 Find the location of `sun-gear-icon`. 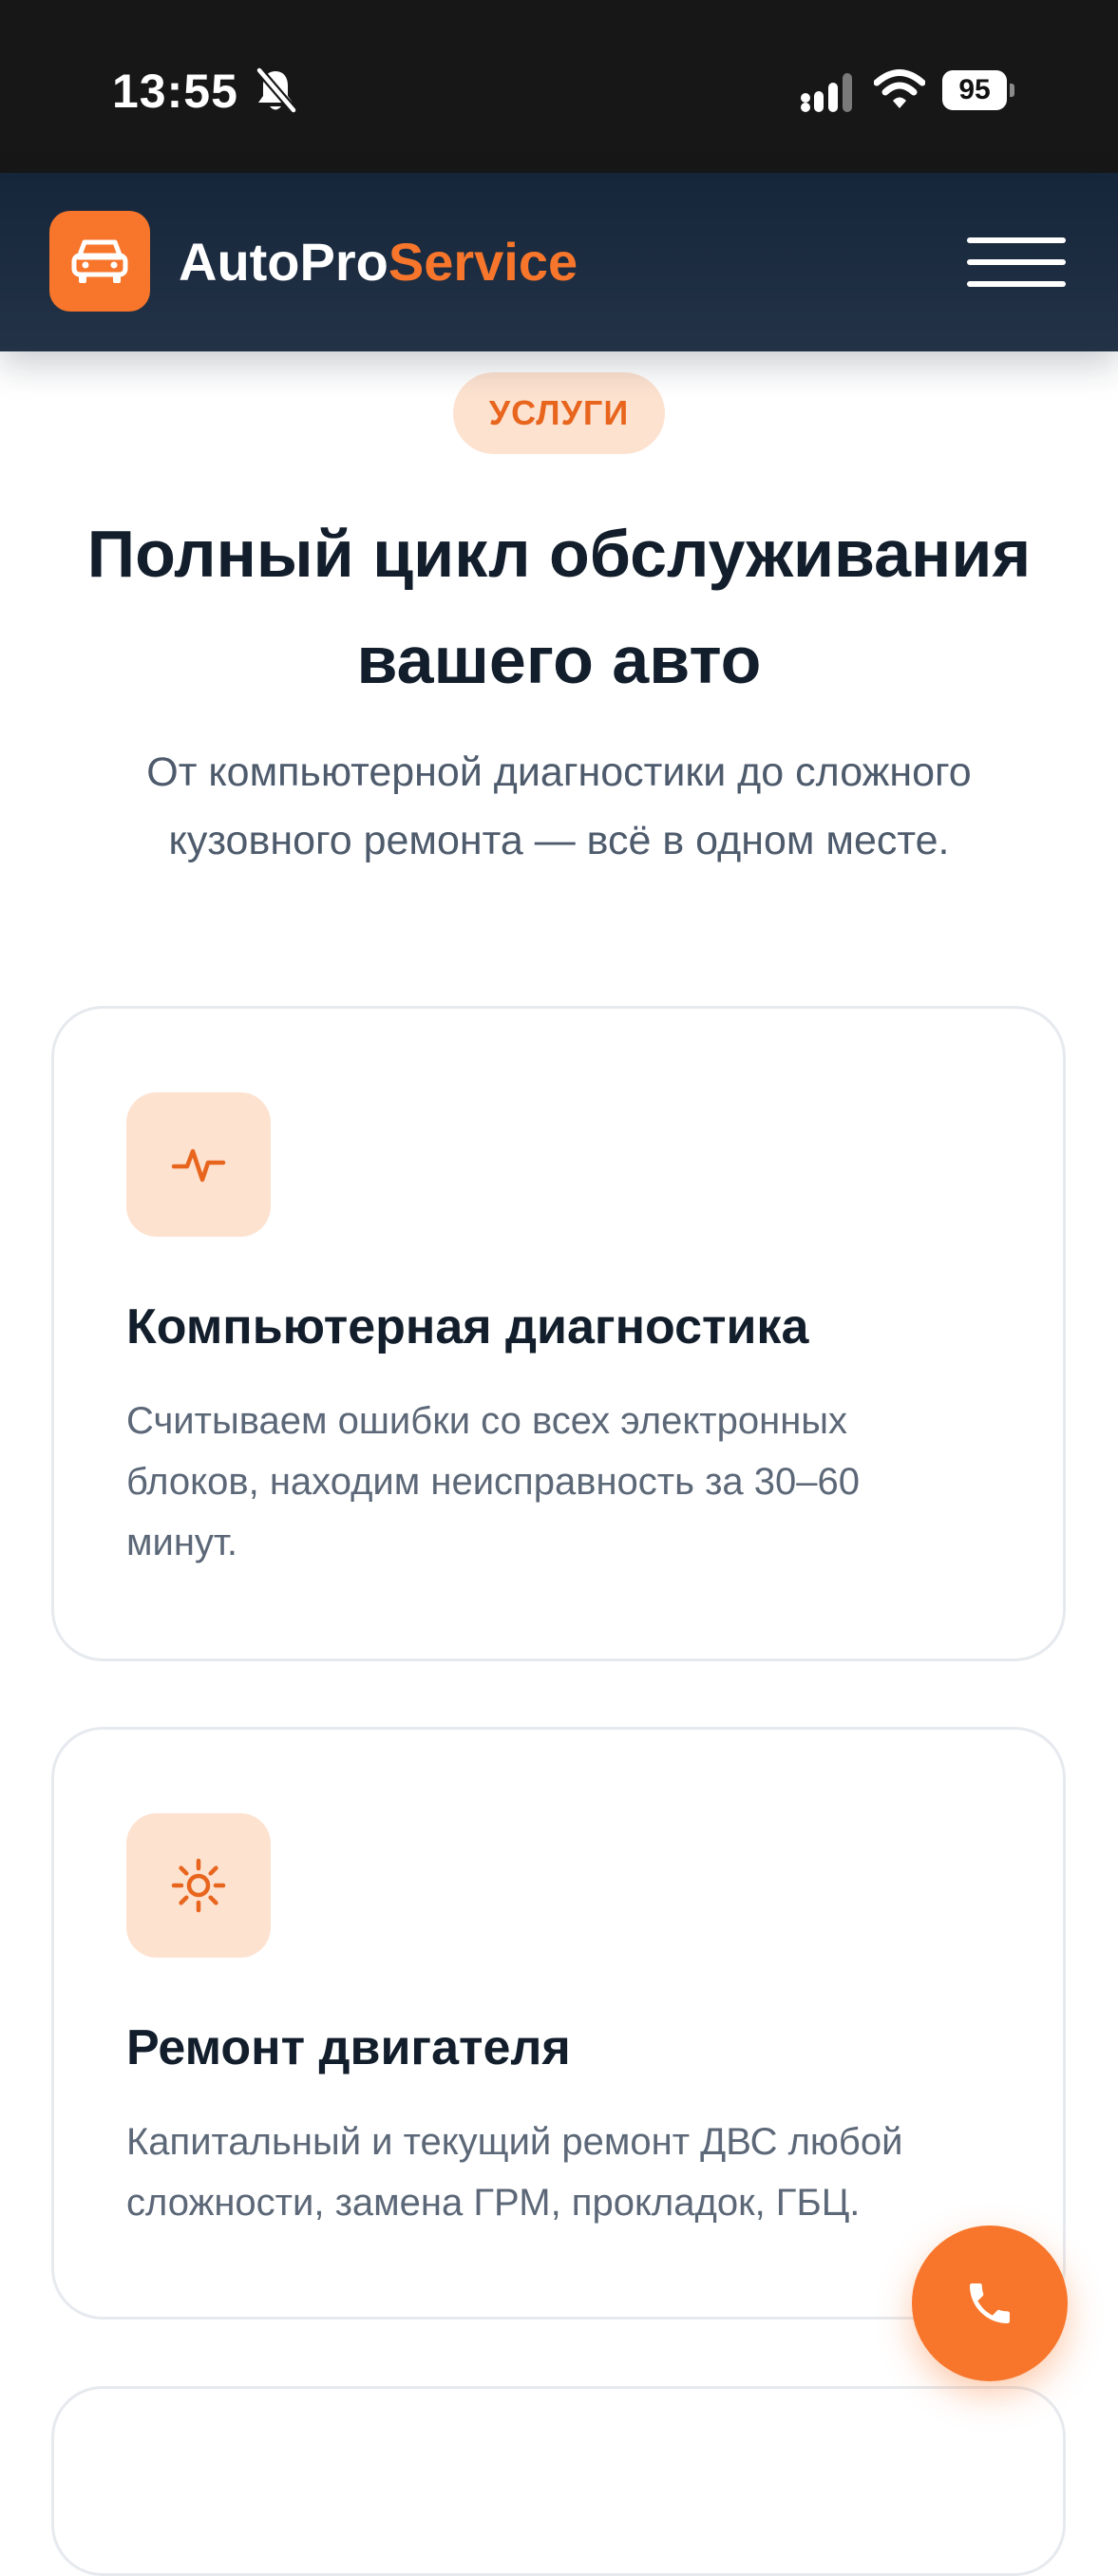

sun-gear-icon is located at coordinates (198, 1885).